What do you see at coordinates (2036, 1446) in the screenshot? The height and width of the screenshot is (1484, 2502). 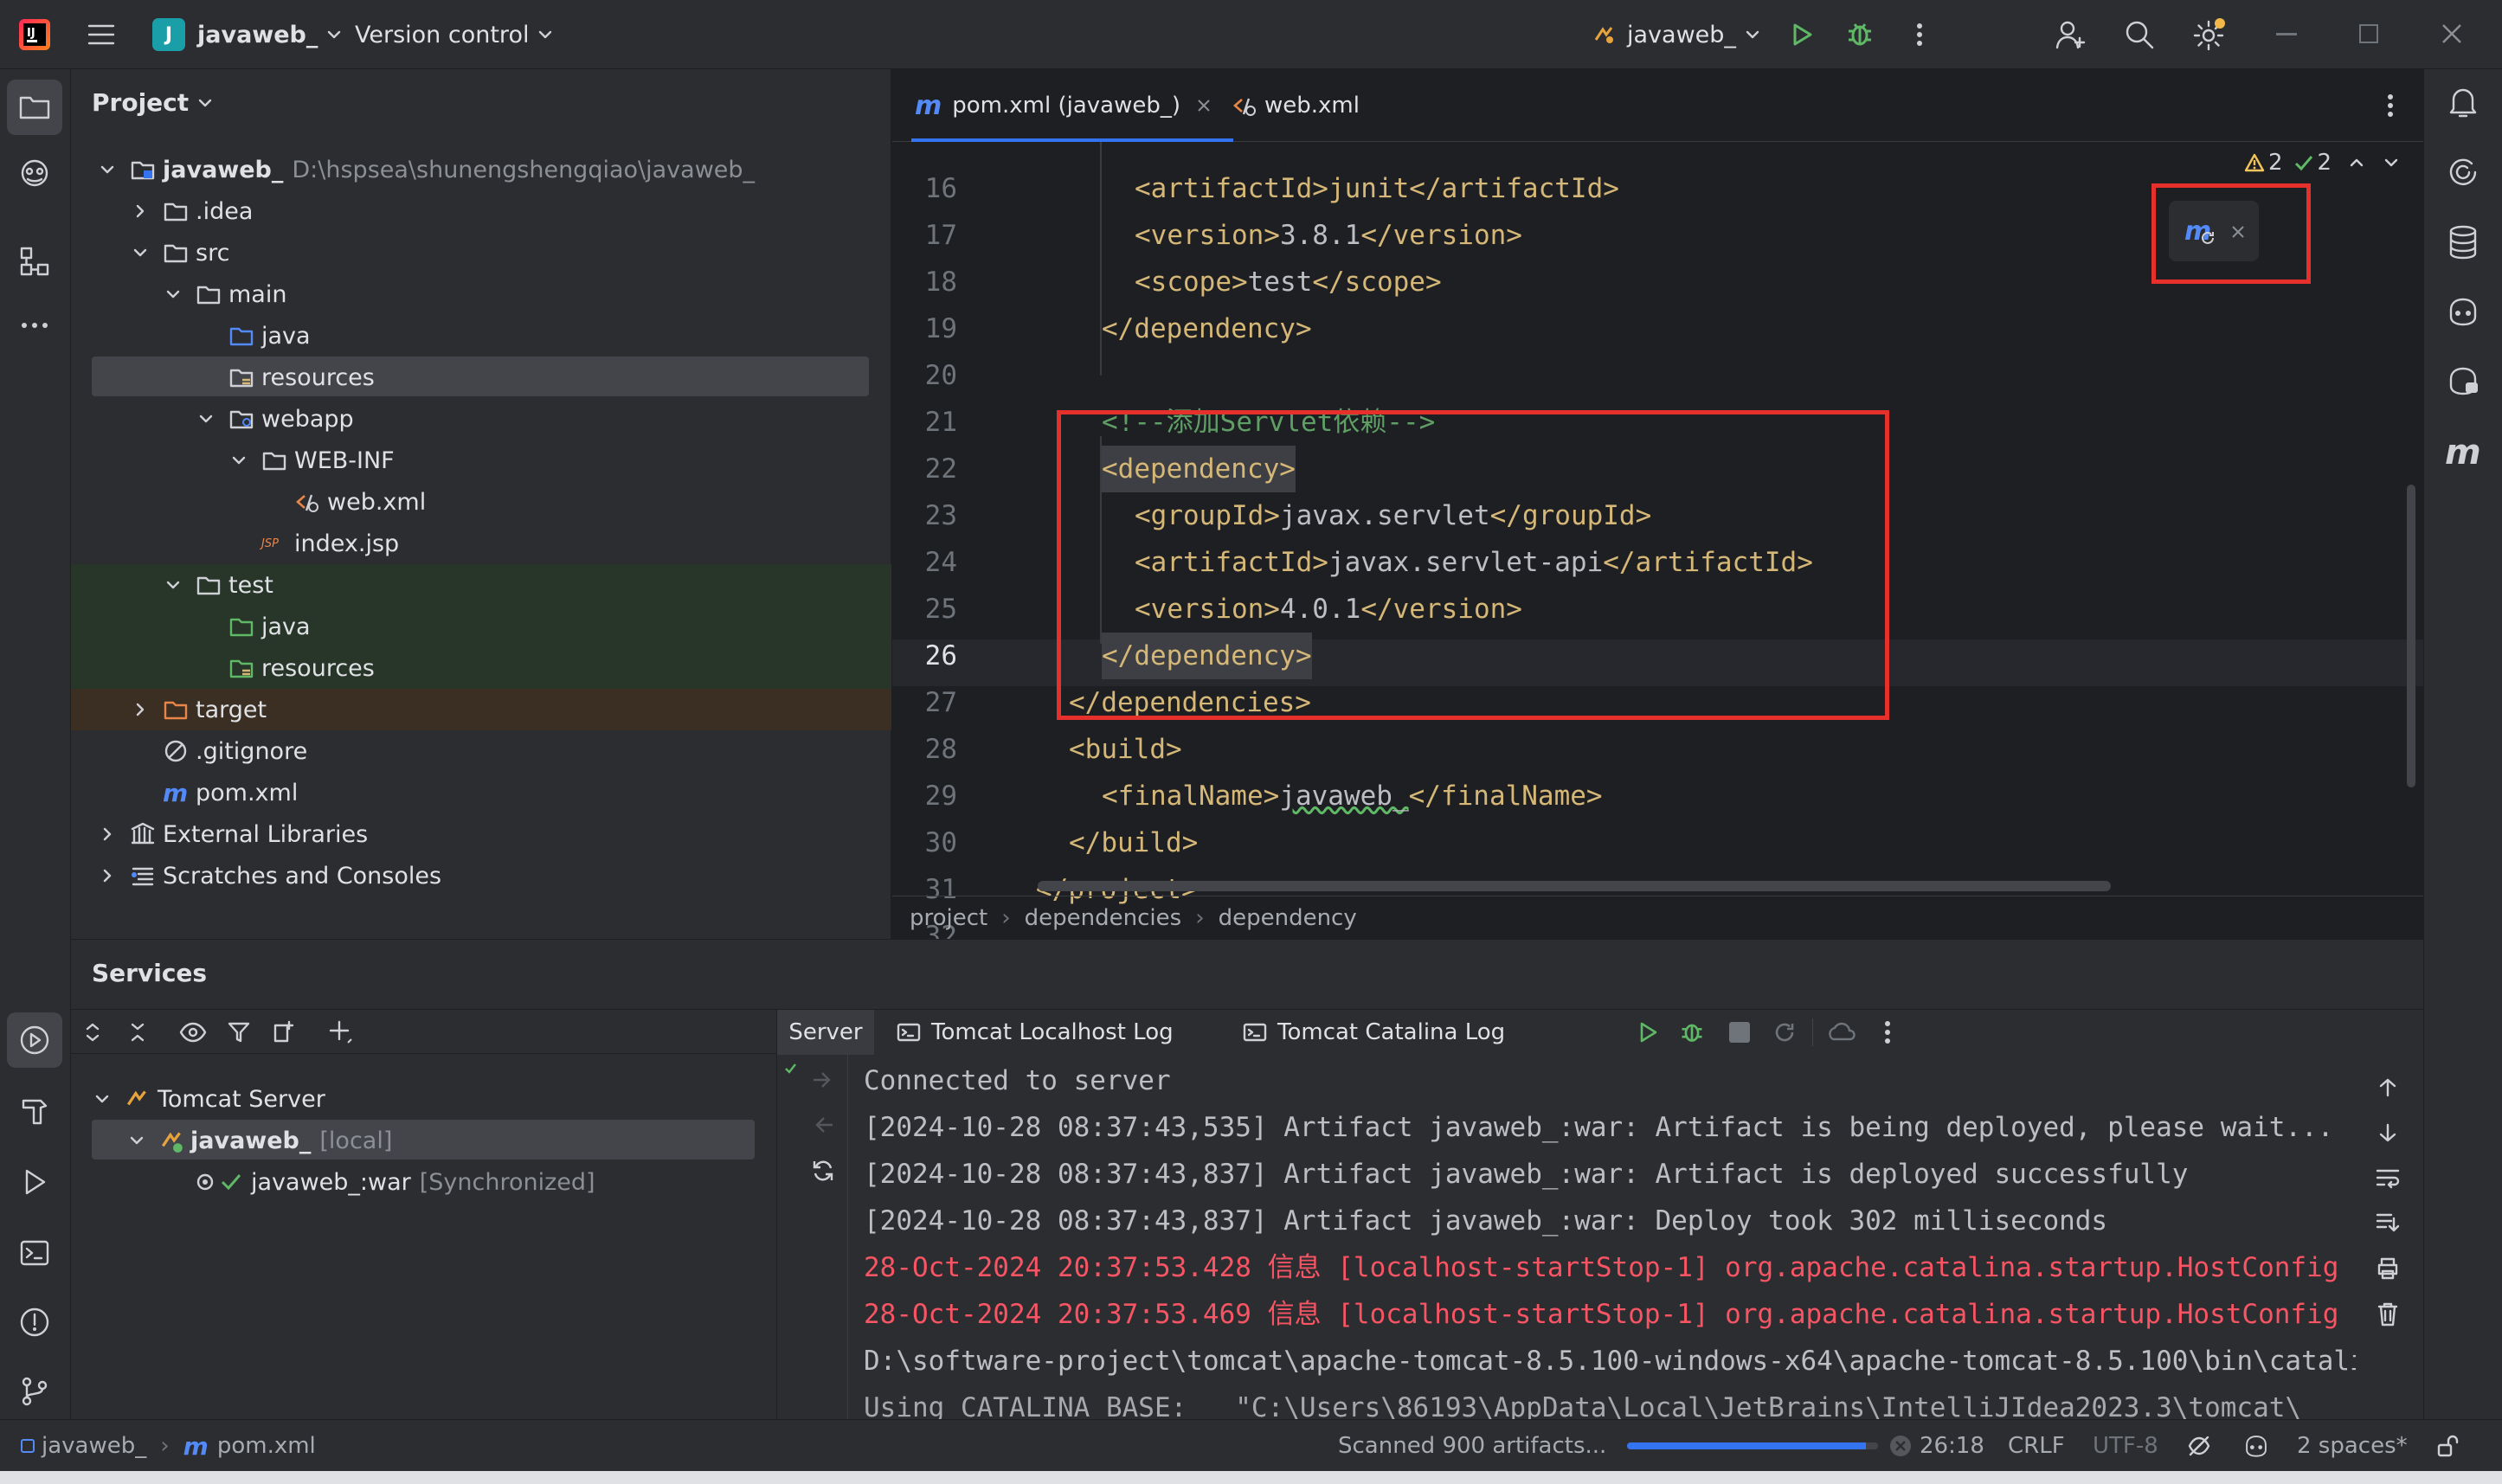 I see `line-separator: CRLF` at bounding box center [2036, 1446].